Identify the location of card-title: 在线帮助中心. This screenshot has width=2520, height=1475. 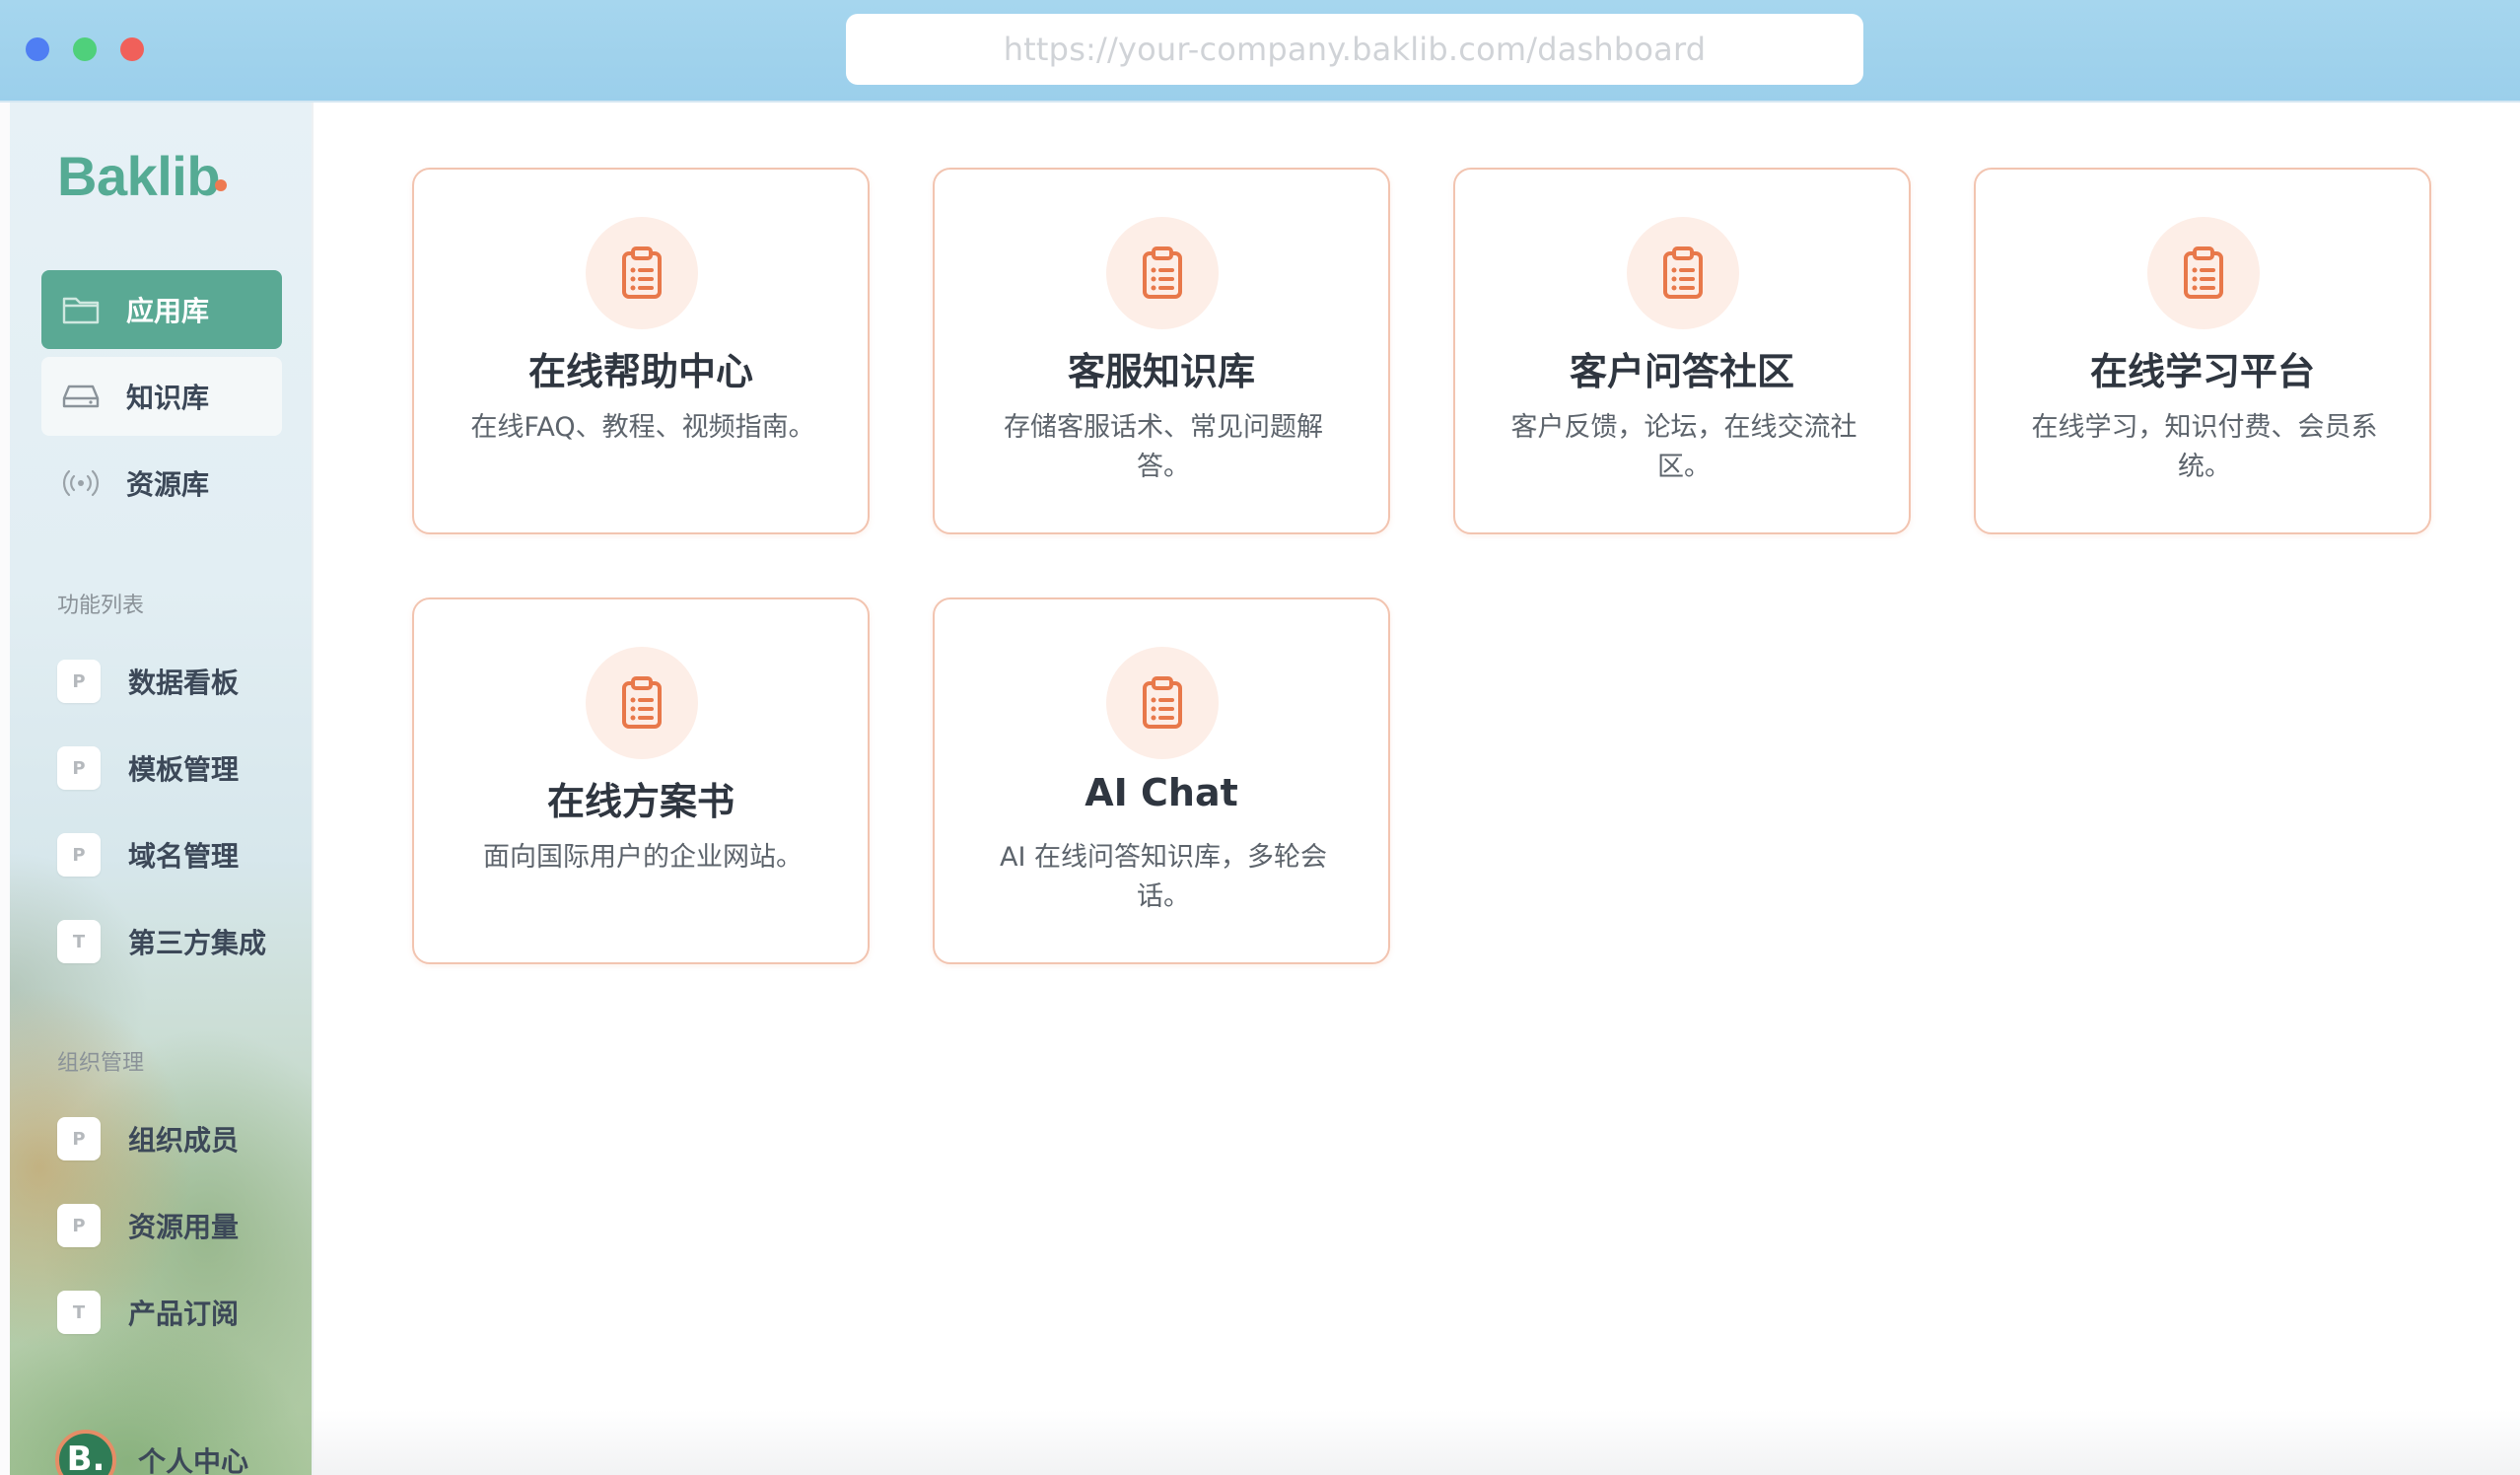
(640, 371).